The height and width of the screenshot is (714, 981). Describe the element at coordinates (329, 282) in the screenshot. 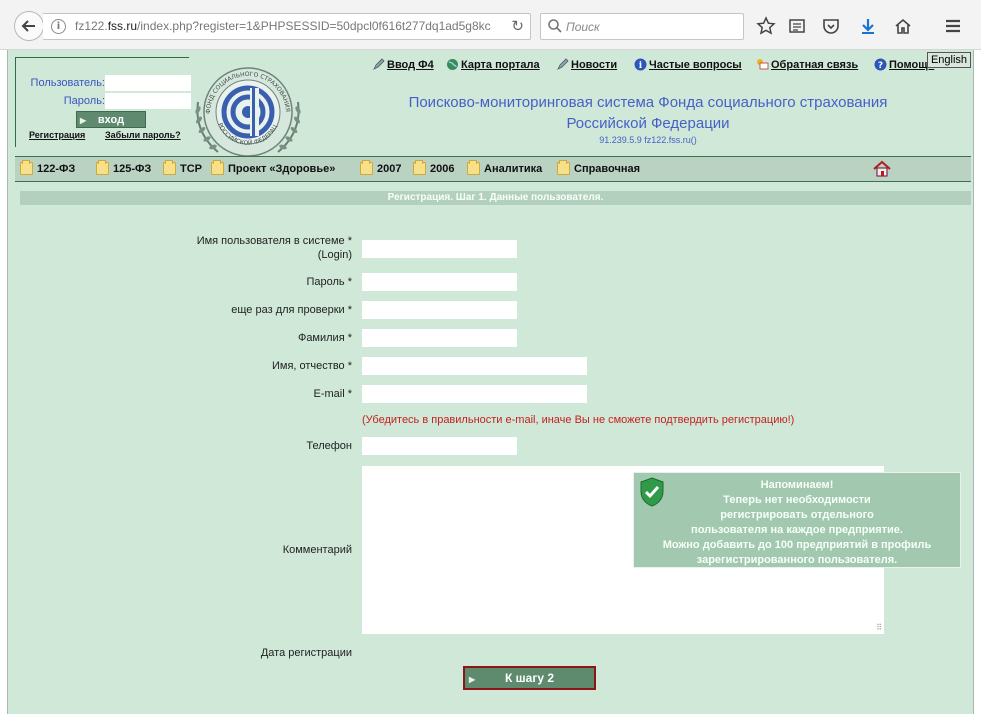

I see `password-field-label: Пароль *` at that location.